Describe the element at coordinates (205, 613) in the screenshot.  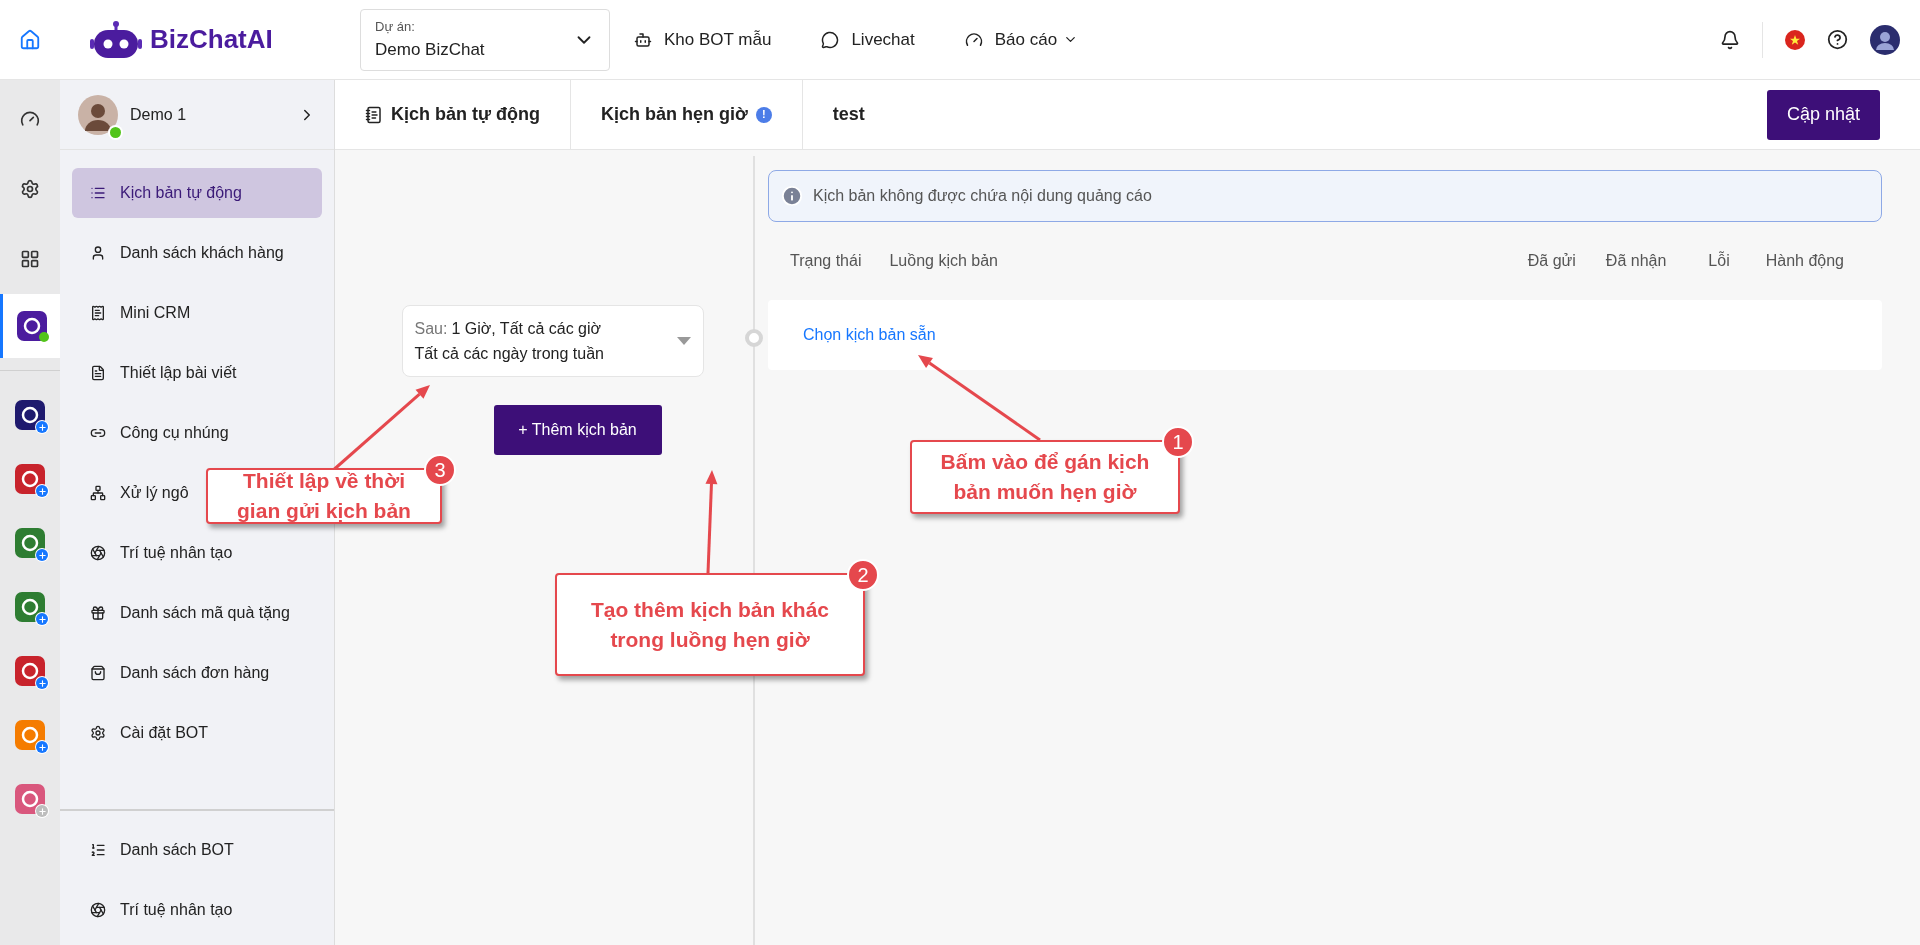
I see `menu-label: Danh sách mã quà tặng` at that location.